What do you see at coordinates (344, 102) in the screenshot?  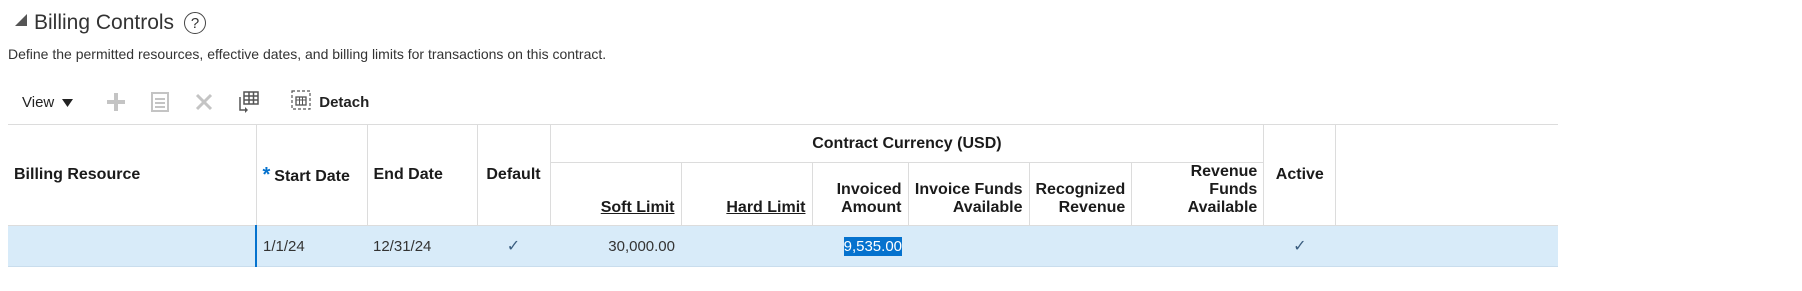 I see `detach-label: Detach` at bounding box center [344, 102].